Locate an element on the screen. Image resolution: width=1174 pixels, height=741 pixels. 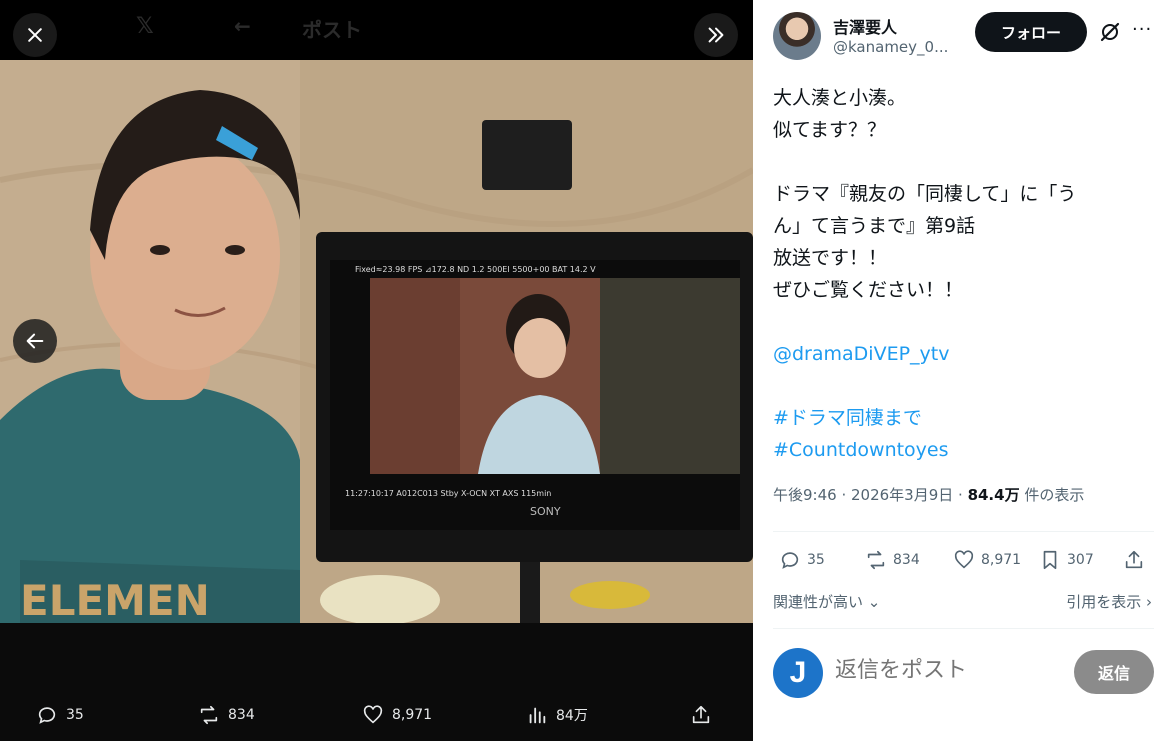
tweet-line: 放送です！！ is located at coordinates (830, 258).